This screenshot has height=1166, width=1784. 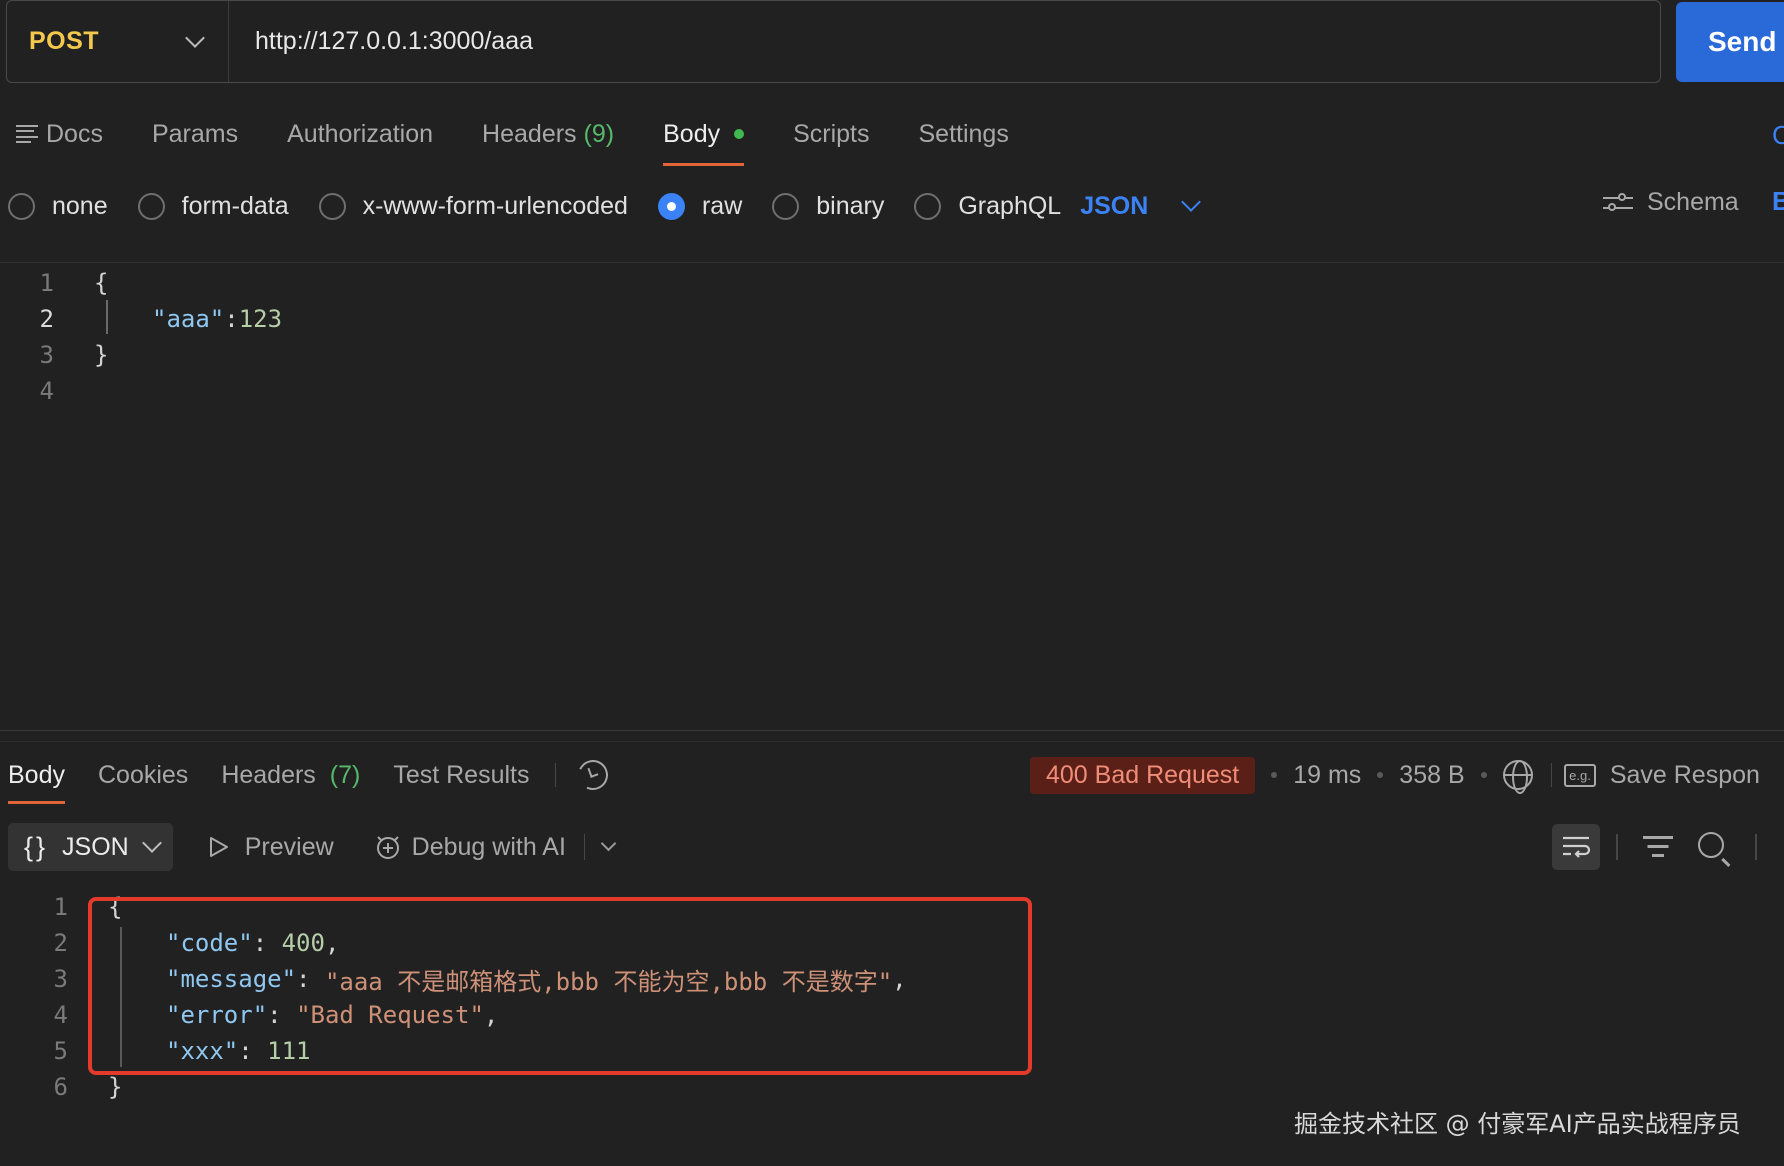 I want to click on response-size: 358 B, so click(x=1431, y=775).